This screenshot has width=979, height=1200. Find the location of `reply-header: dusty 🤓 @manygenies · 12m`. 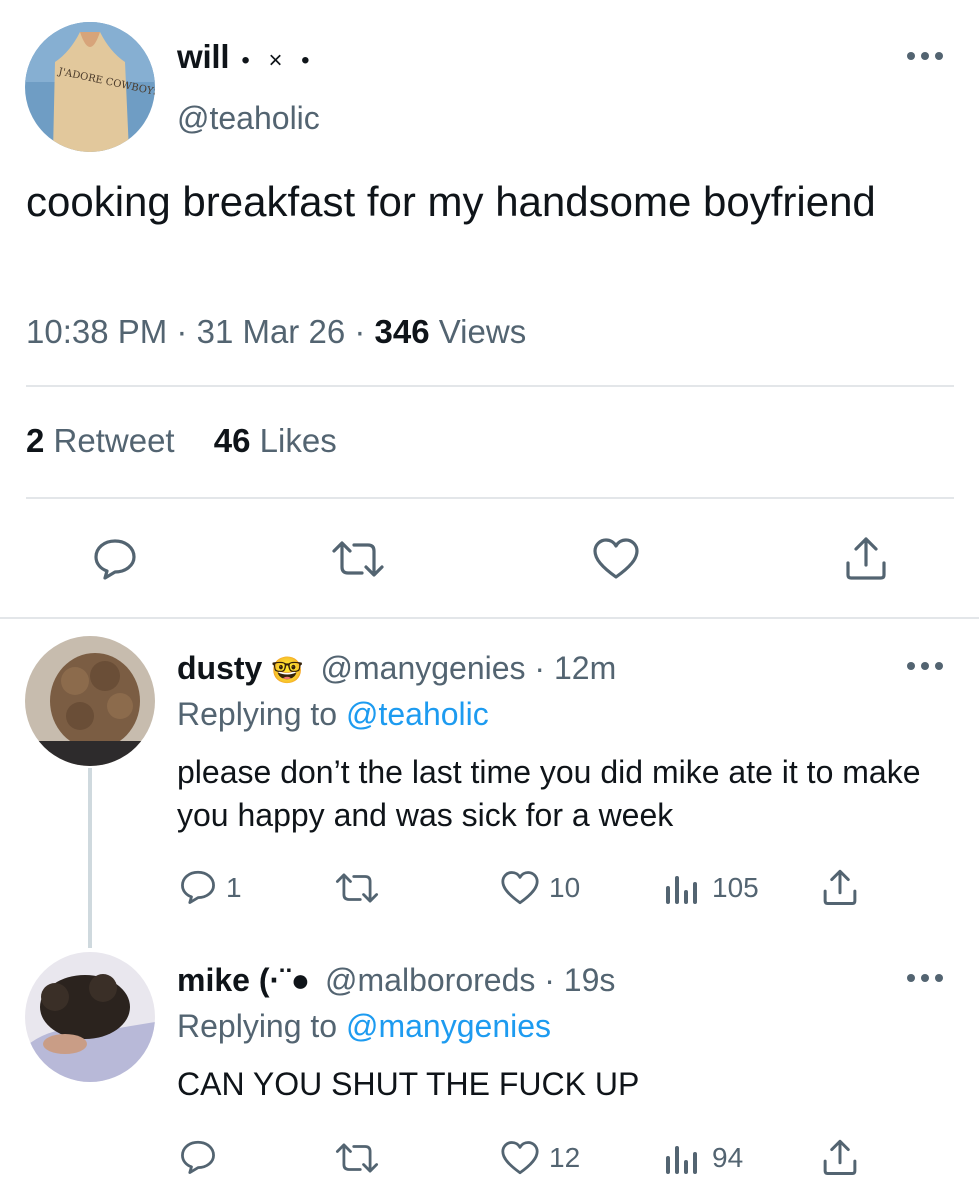

reply-header: dusty 🤓 @manygenies · 12m is located at coordinates (396, 668).